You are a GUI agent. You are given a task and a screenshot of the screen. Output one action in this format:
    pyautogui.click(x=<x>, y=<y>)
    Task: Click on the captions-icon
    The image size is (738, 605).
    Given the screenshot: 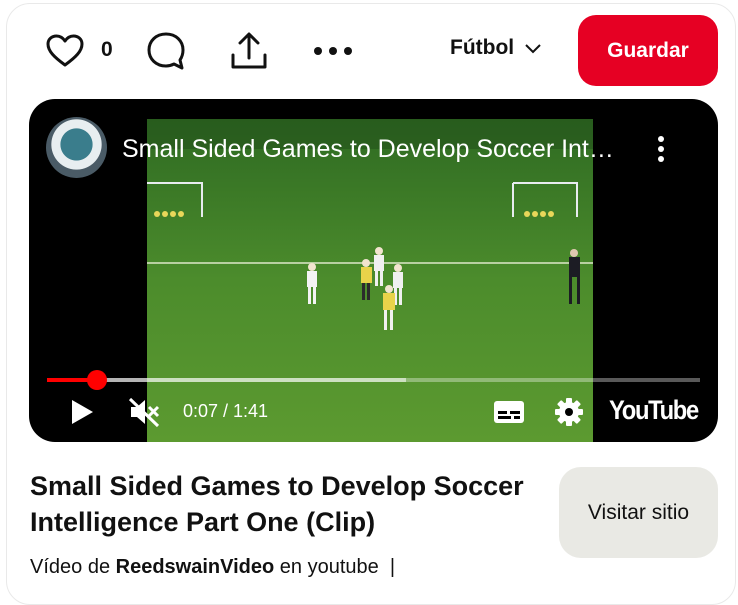 What is the action you would take?
    pyautogui.click(x=509, y=412)
    